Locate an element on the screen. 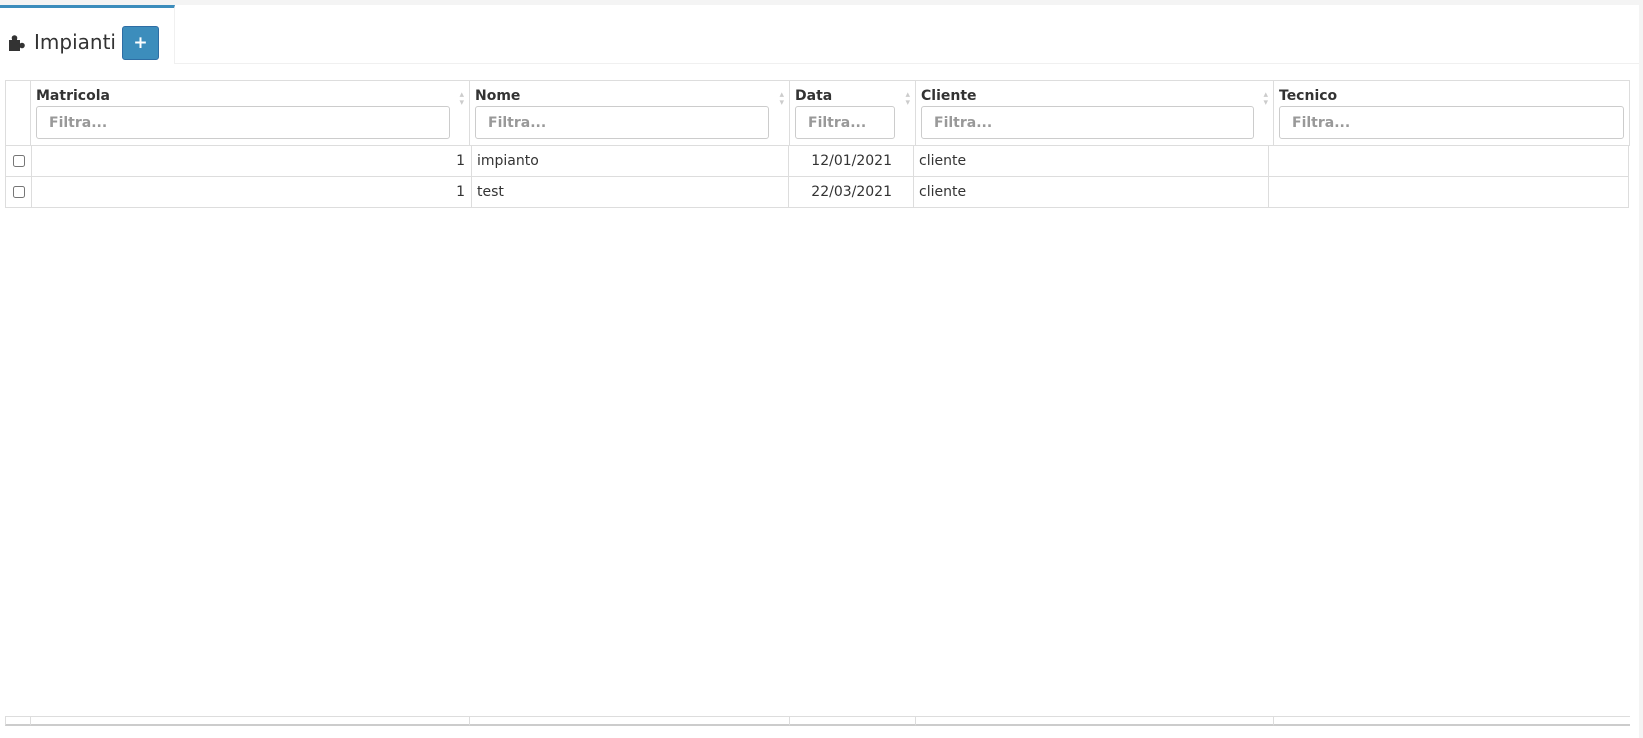 Image resolution: width=1643 pixels, height=738 pixels. column-header-nome: Nome ▴ ▾ is located at coordinates (629, 113).